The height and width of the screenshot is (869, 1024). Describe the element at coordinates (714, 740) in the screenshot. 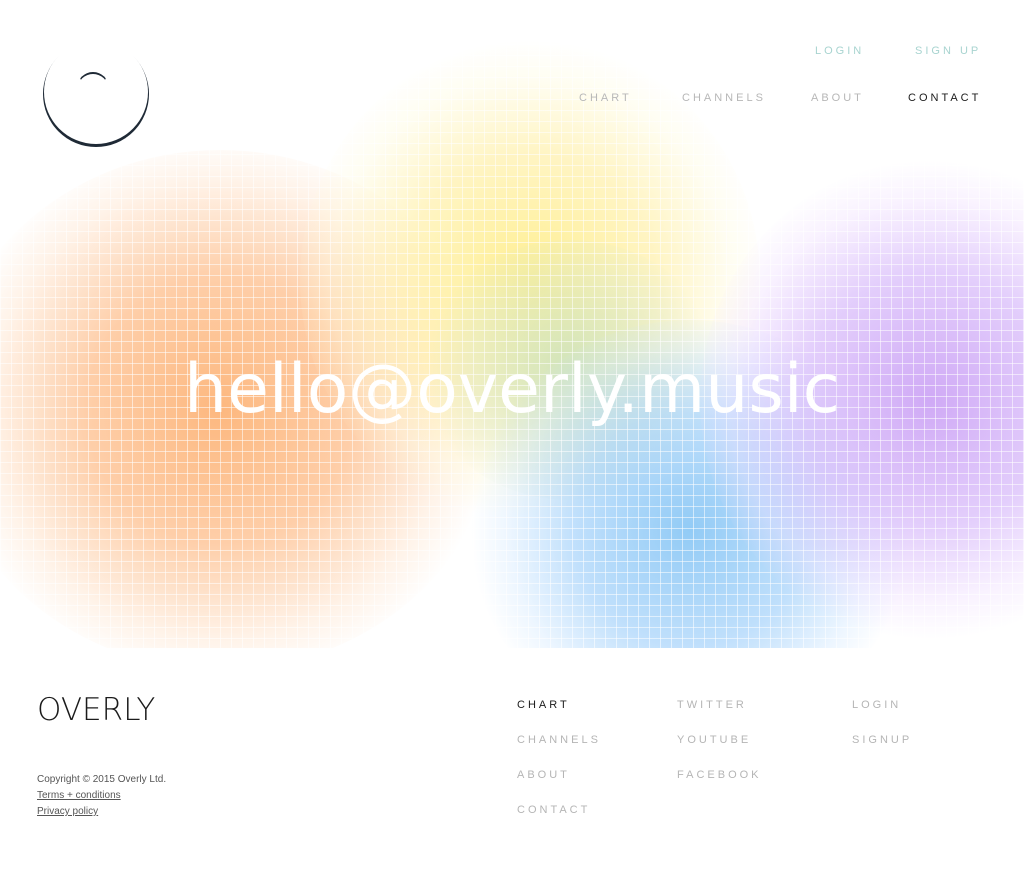

I see `footer-youtube-link: YOUTUBE` at that location.